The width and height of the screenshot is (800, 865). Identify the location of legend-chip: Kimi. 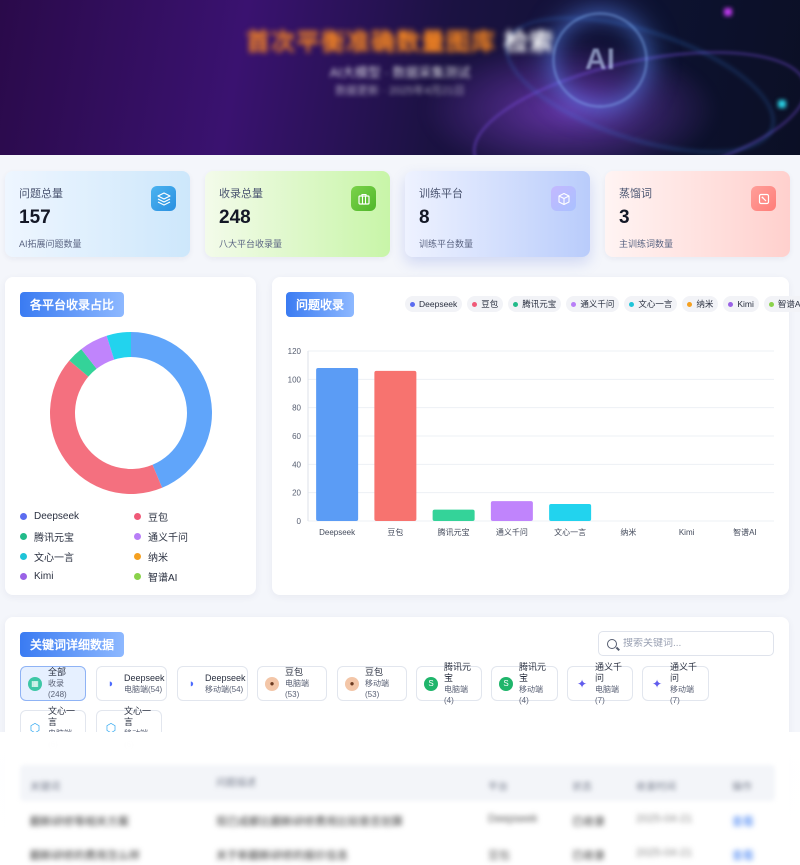
(741, 304).